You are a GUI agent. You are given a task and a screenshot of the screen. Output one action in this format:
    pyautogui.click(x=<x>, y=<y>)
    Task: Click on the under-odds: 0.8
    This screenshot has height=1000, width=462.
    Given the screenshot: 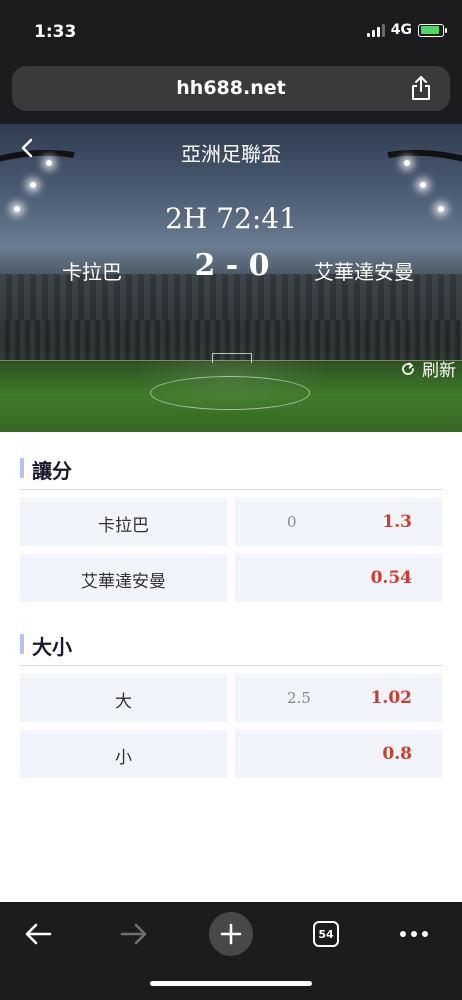 What is the action you would take?
    pyautogui.click(x=338, y=754)
    